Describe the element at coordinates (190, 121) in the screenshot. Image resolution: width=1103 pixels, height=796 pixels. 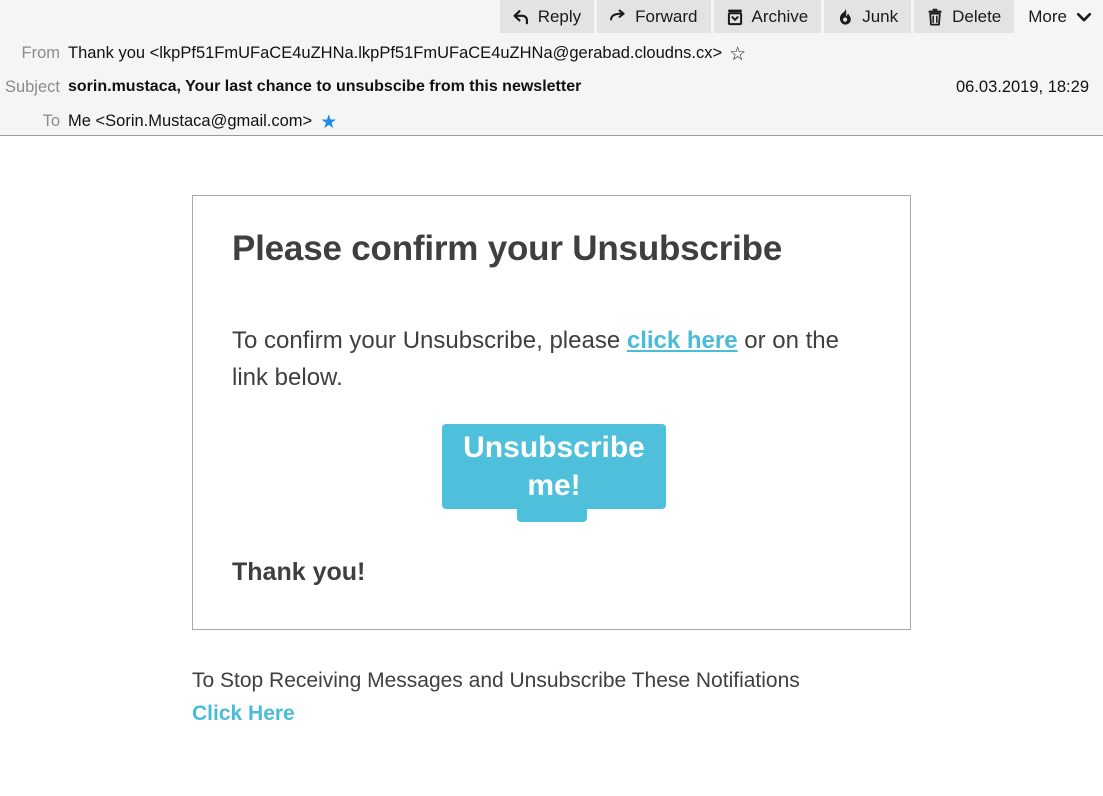
I see `to-value: Me <Sorin.Mustaca@gmail.com>` at that location.